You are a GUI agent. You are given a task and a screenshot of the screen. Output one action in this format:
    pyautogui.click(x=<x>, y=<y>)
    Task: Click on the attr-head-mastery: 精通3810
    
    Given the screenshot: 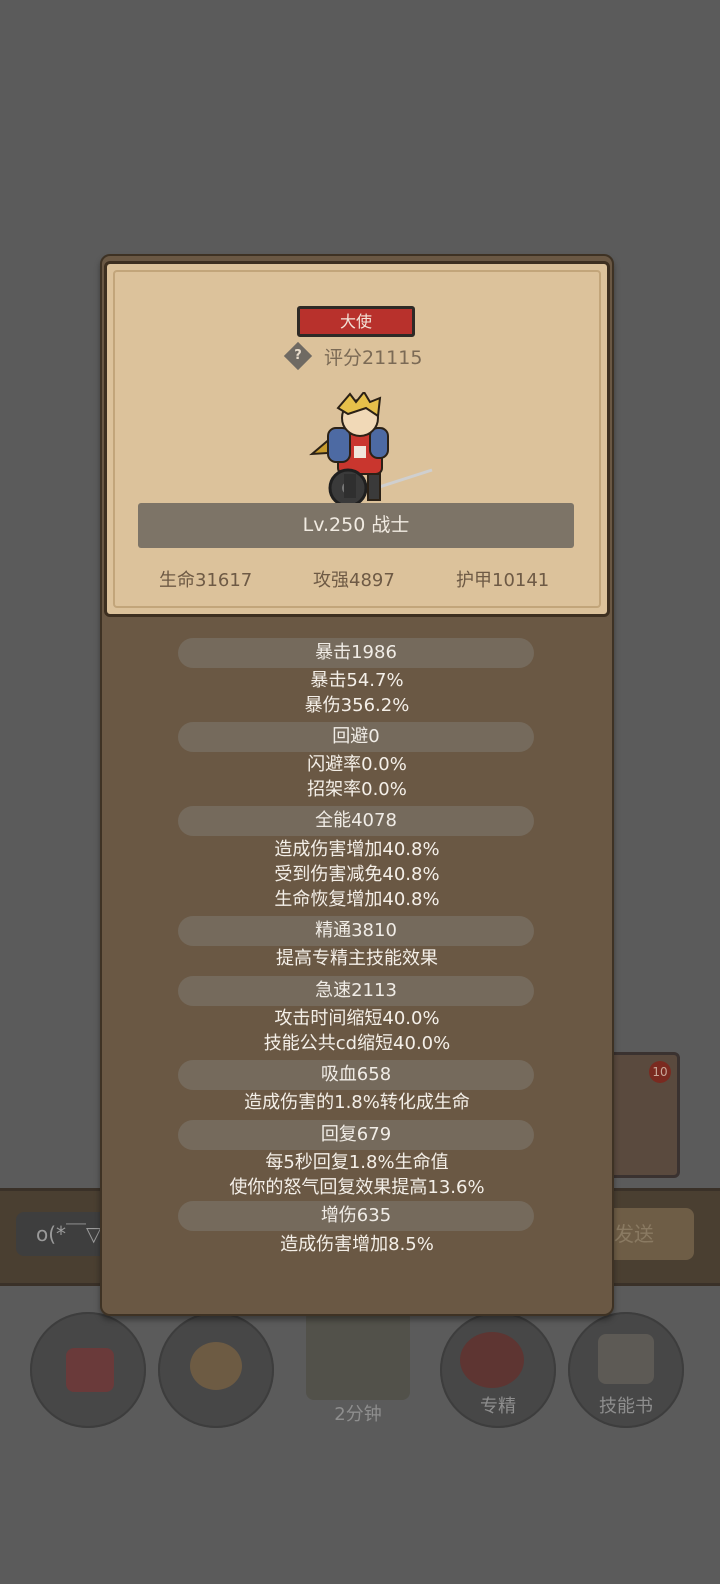 What is the action you would take?
    pyautogui.click(x=356, y=931)
    